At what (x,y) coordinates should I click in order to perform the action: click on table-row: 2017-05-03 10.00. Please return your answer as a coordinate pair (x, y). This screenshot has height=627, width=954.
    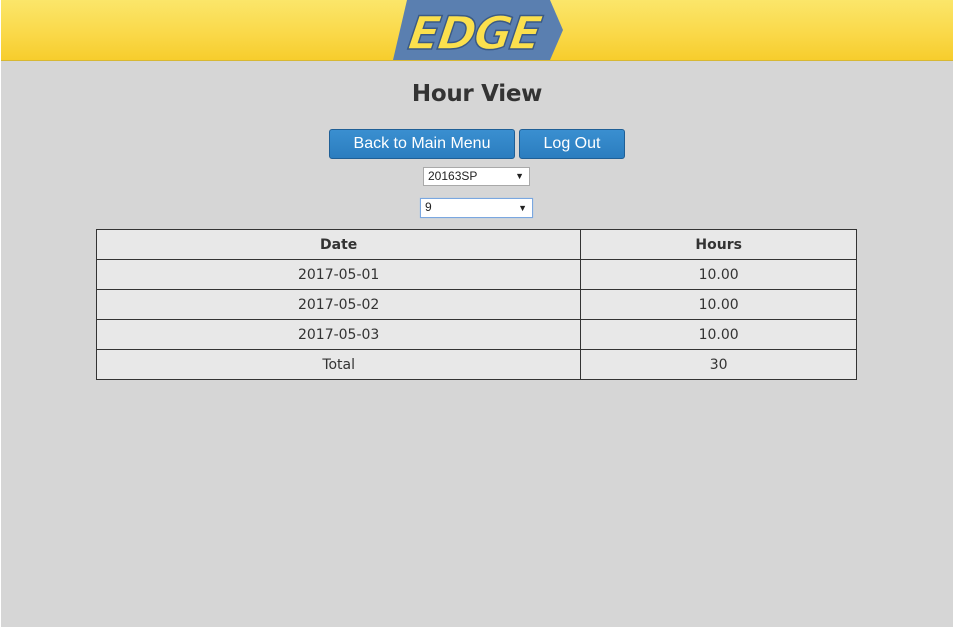
    Looking at the image, I should click on (476, 334).